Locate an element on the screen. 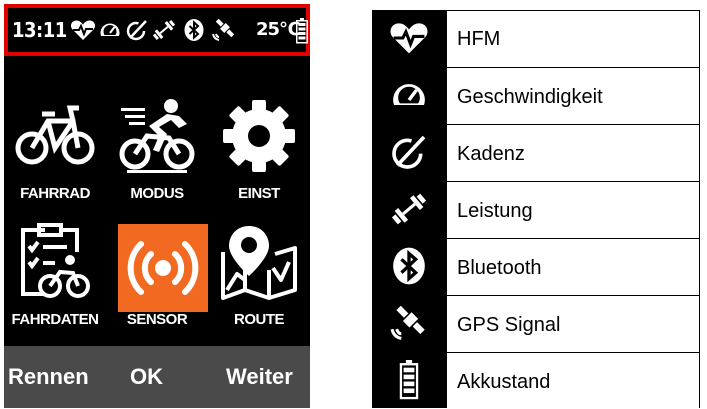 The width and height of the screenshot is (707, 409). softkey-rennen: Rennen is located at coordinates (48, 377).